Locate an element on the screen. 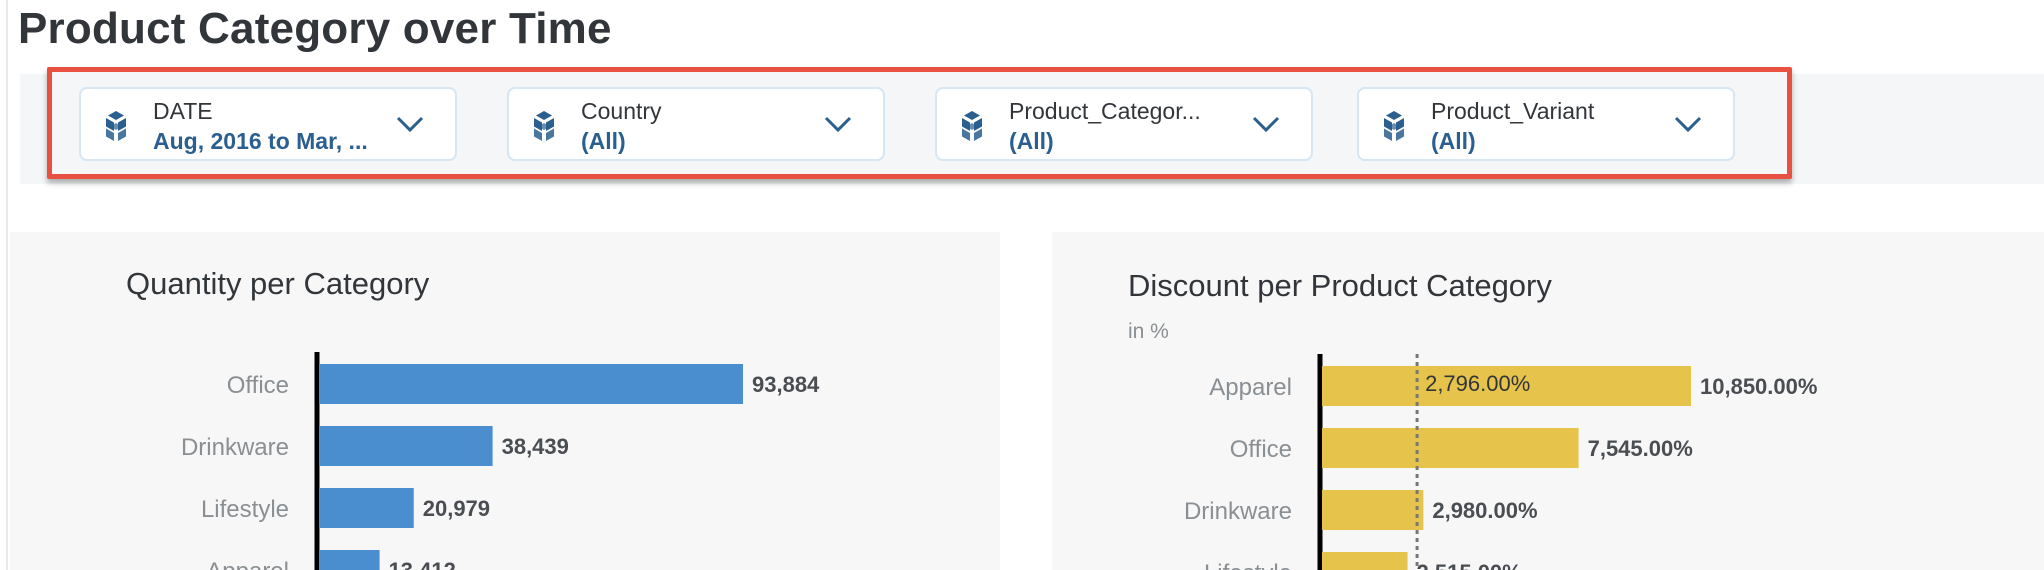 The image size is (2044, 570). left-rule is located at coordinates (7, 285).